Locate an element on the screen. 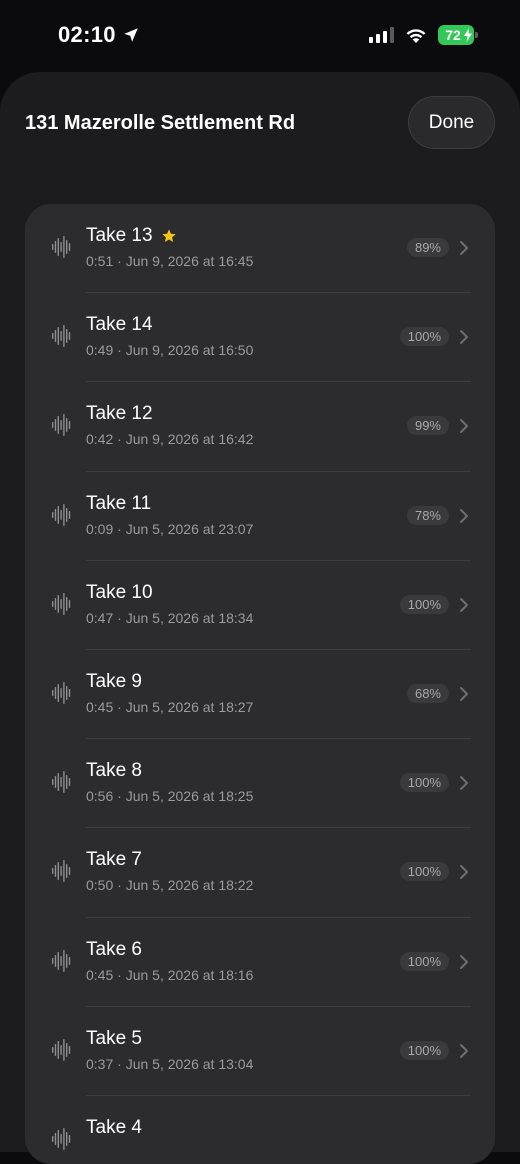 The width and height of the screenshot is (520, 1164). take-row: Take 6 0:45 · Jun 5, 2026 at 18:16 100% is located at coordinates (260, 962).